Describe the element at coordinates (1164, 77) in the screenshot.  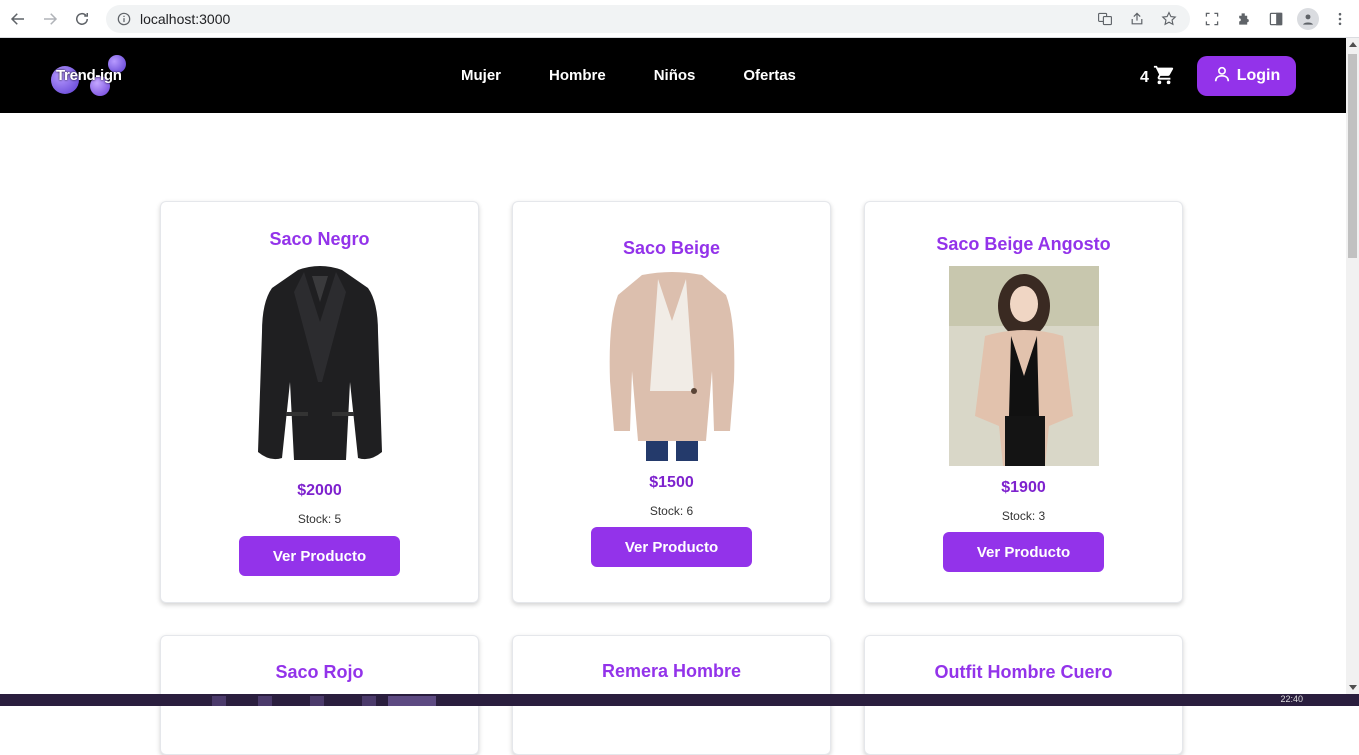
I see `cart-icon` at that location.